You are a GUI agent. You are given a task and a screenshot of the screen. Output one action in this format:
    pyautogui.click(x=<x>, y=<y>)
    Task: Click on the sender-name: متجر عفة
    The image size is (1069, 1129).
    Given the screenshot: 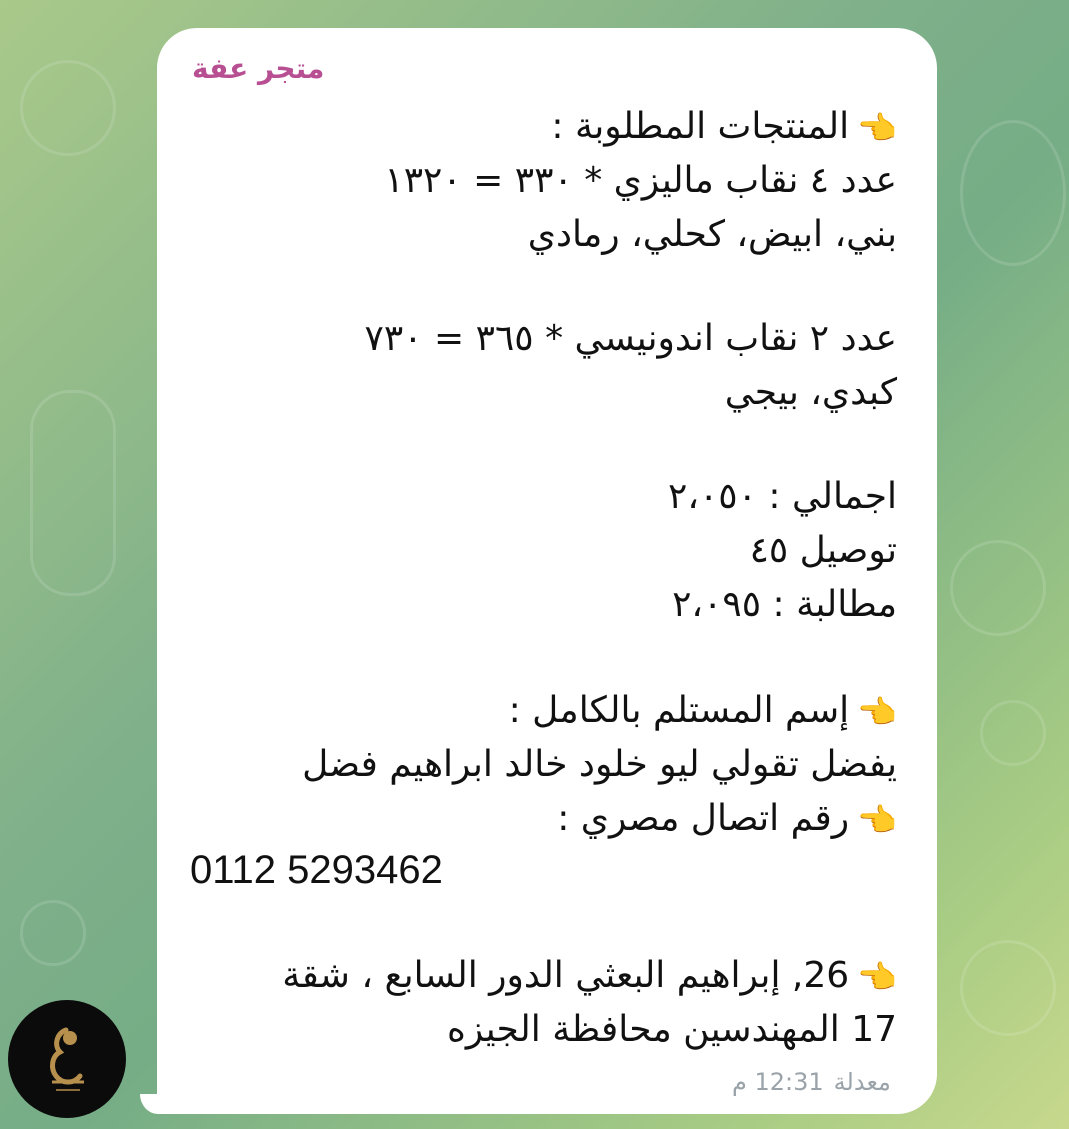 What is the action you would take?
    pyautogui.click(x=258, y=68)
    